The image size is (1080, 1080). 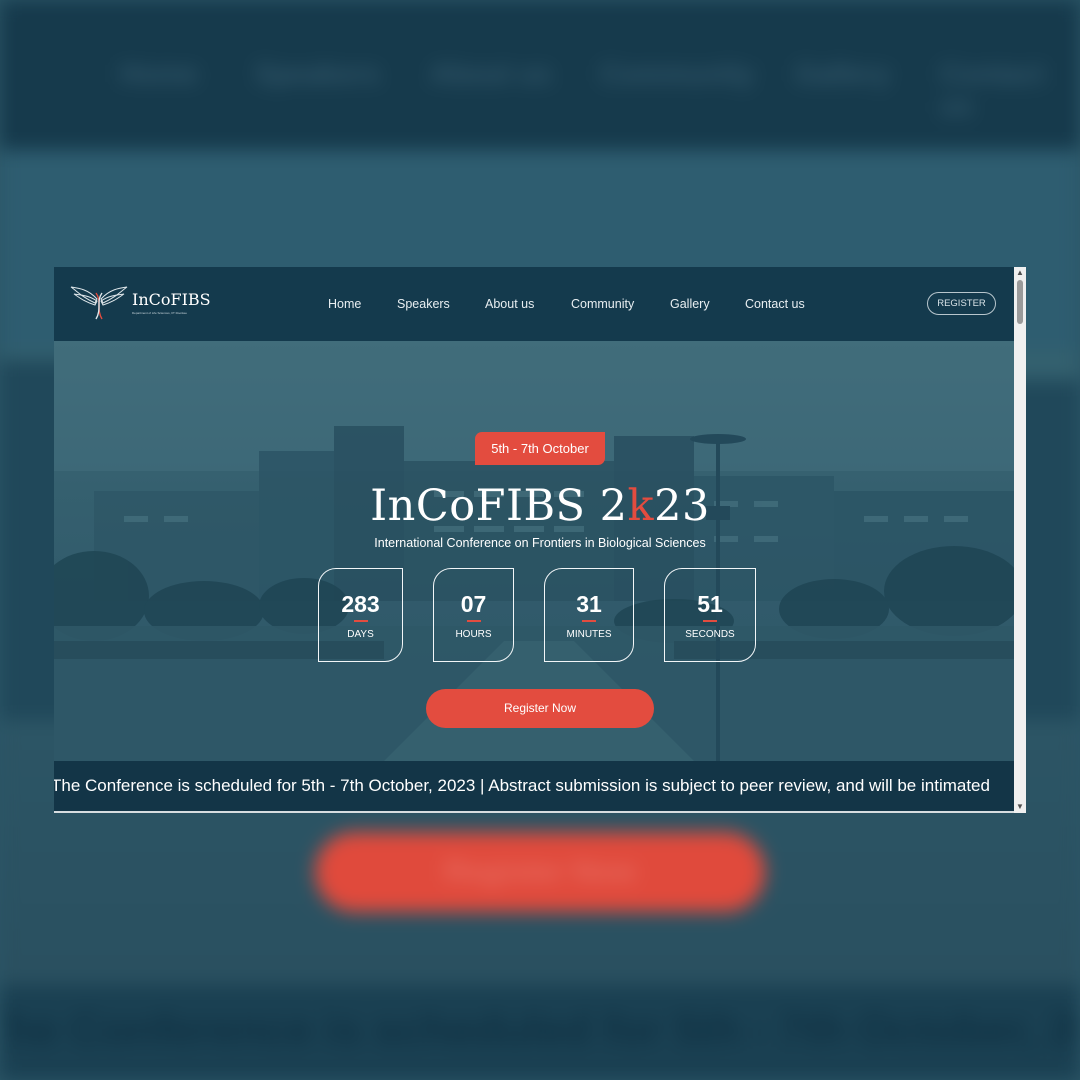 I want to click on triangle-up-icon: ▲, so click(x=1020, y=273).